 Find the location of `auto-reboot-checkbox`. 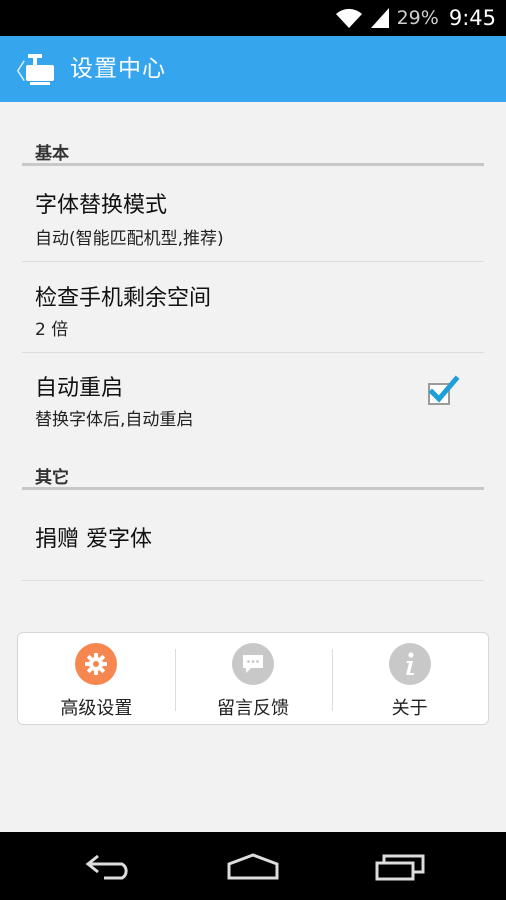

auto-reboot-checkbox is located at coordinates (444, 390).